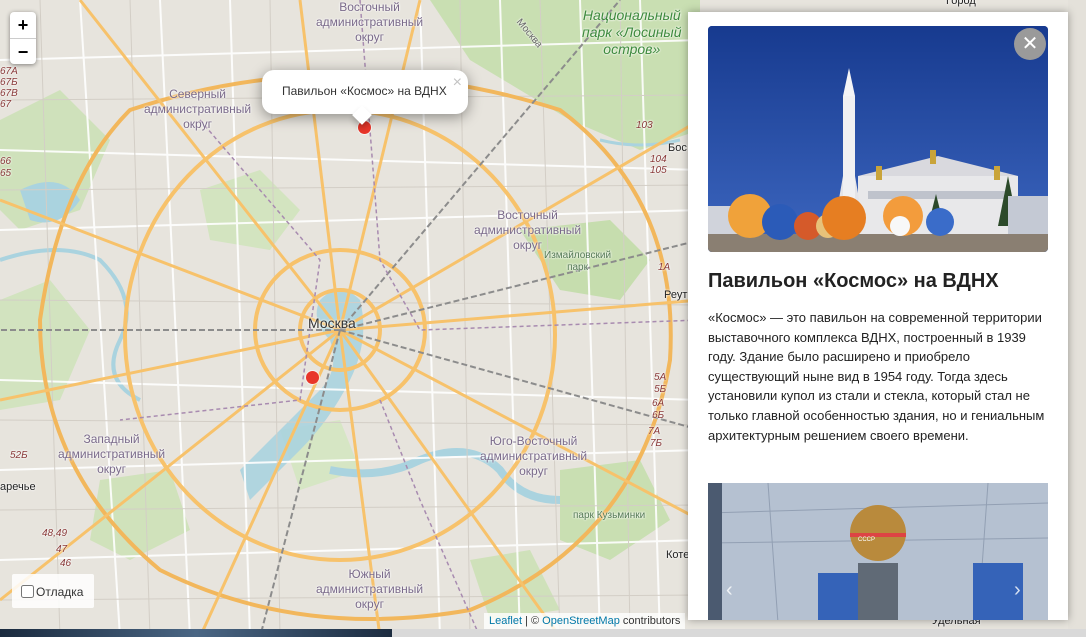  Describe the element at coordinates (650, 621) in the screenshot. I see `attribution-suffix: contributors` at that location.